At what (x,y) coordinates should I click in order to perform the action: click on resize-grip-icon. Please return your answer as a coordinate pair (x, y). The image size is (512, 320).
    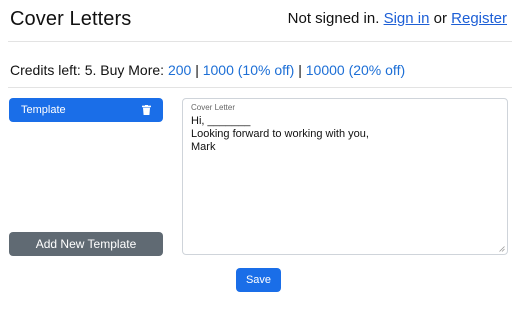
    Looking at the image, I should click on (502, 249).